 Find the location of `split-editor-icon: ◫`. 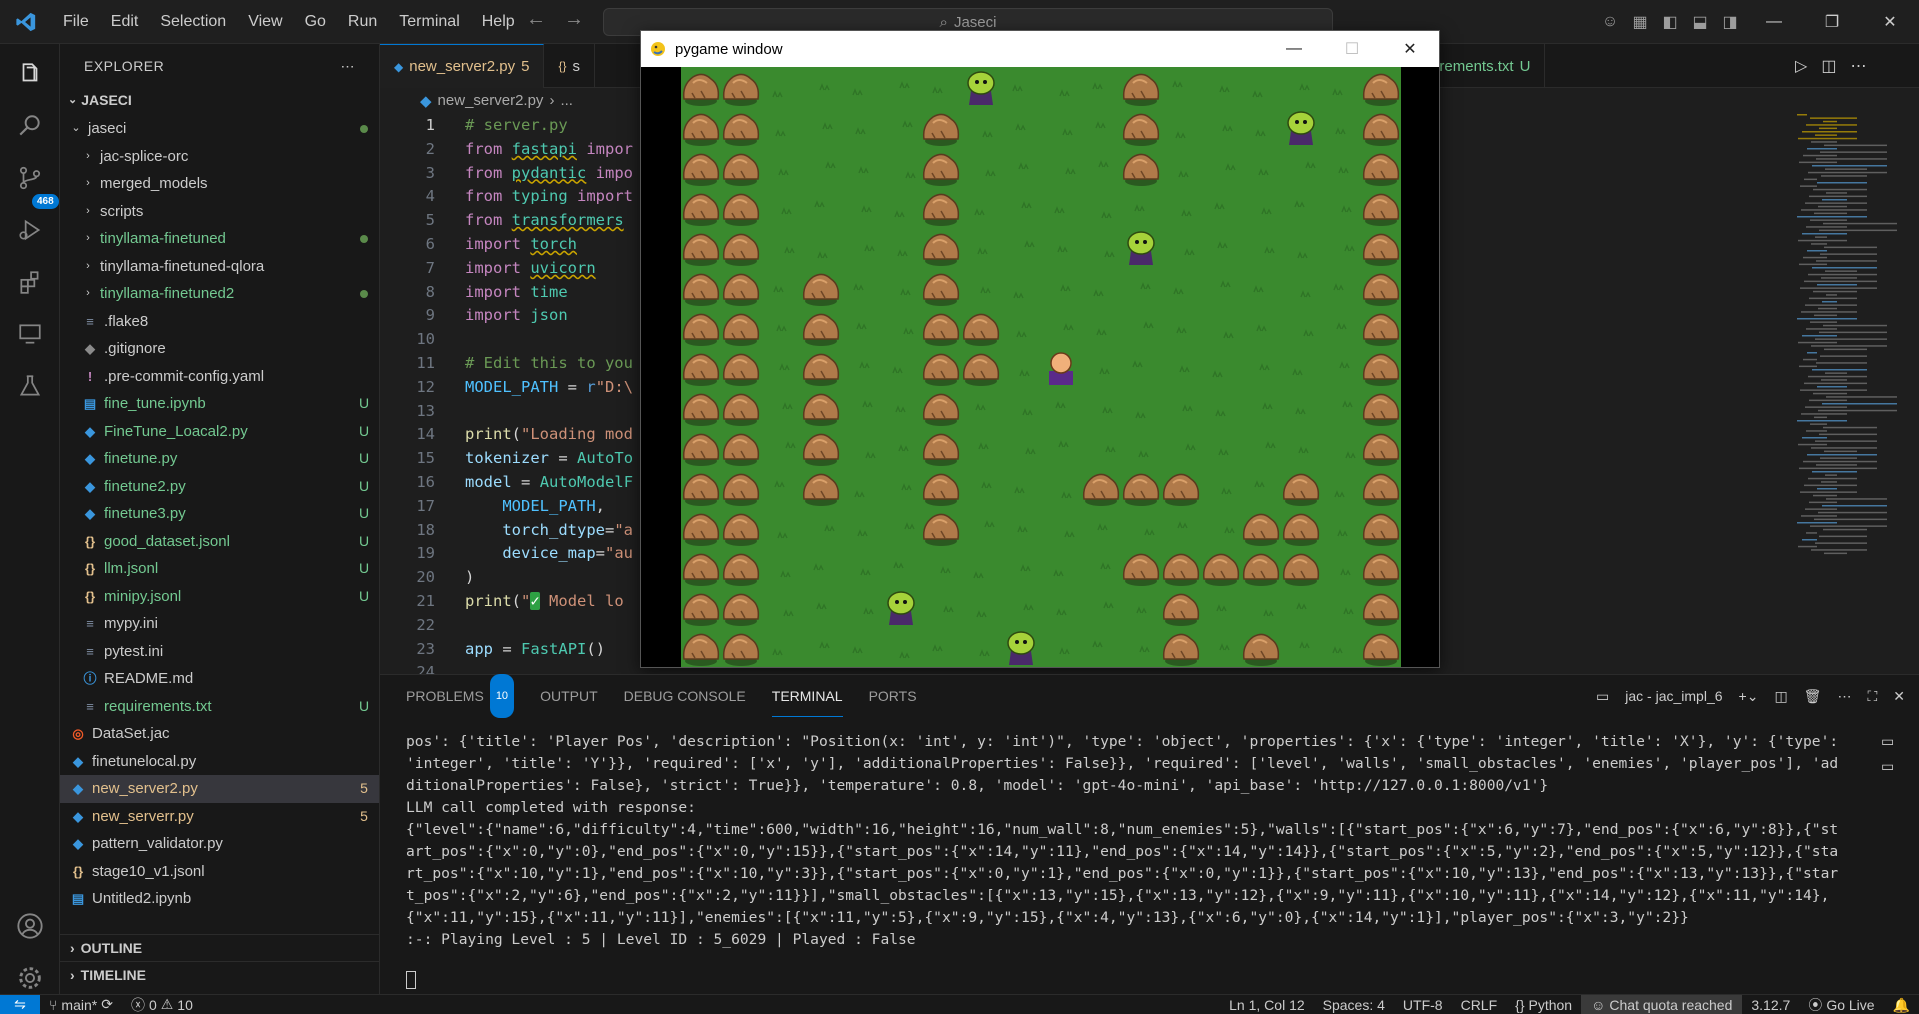

split-editor-icon: ◫ is located at coordinates (1828, 66).